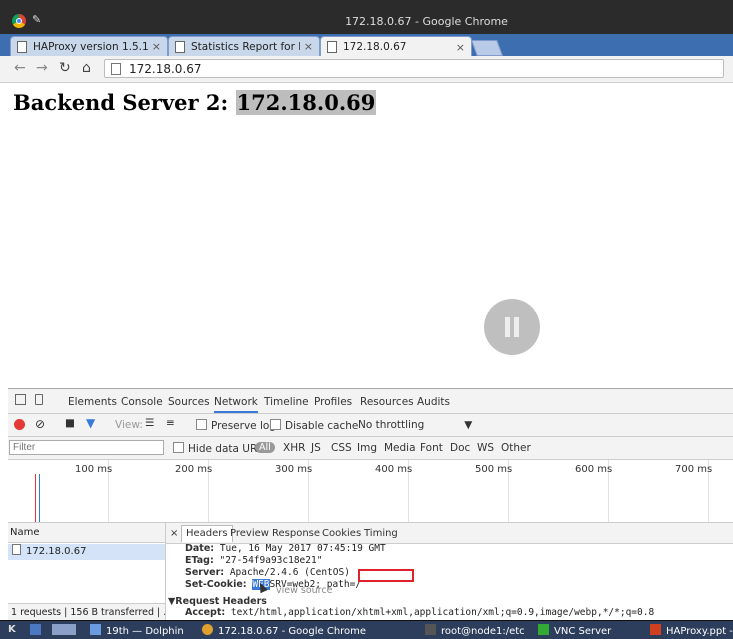  What do you see at coordinates (149, 423) in the screenshot?
I see `list-view-icon: ☰` at bounding box center [149, 423].